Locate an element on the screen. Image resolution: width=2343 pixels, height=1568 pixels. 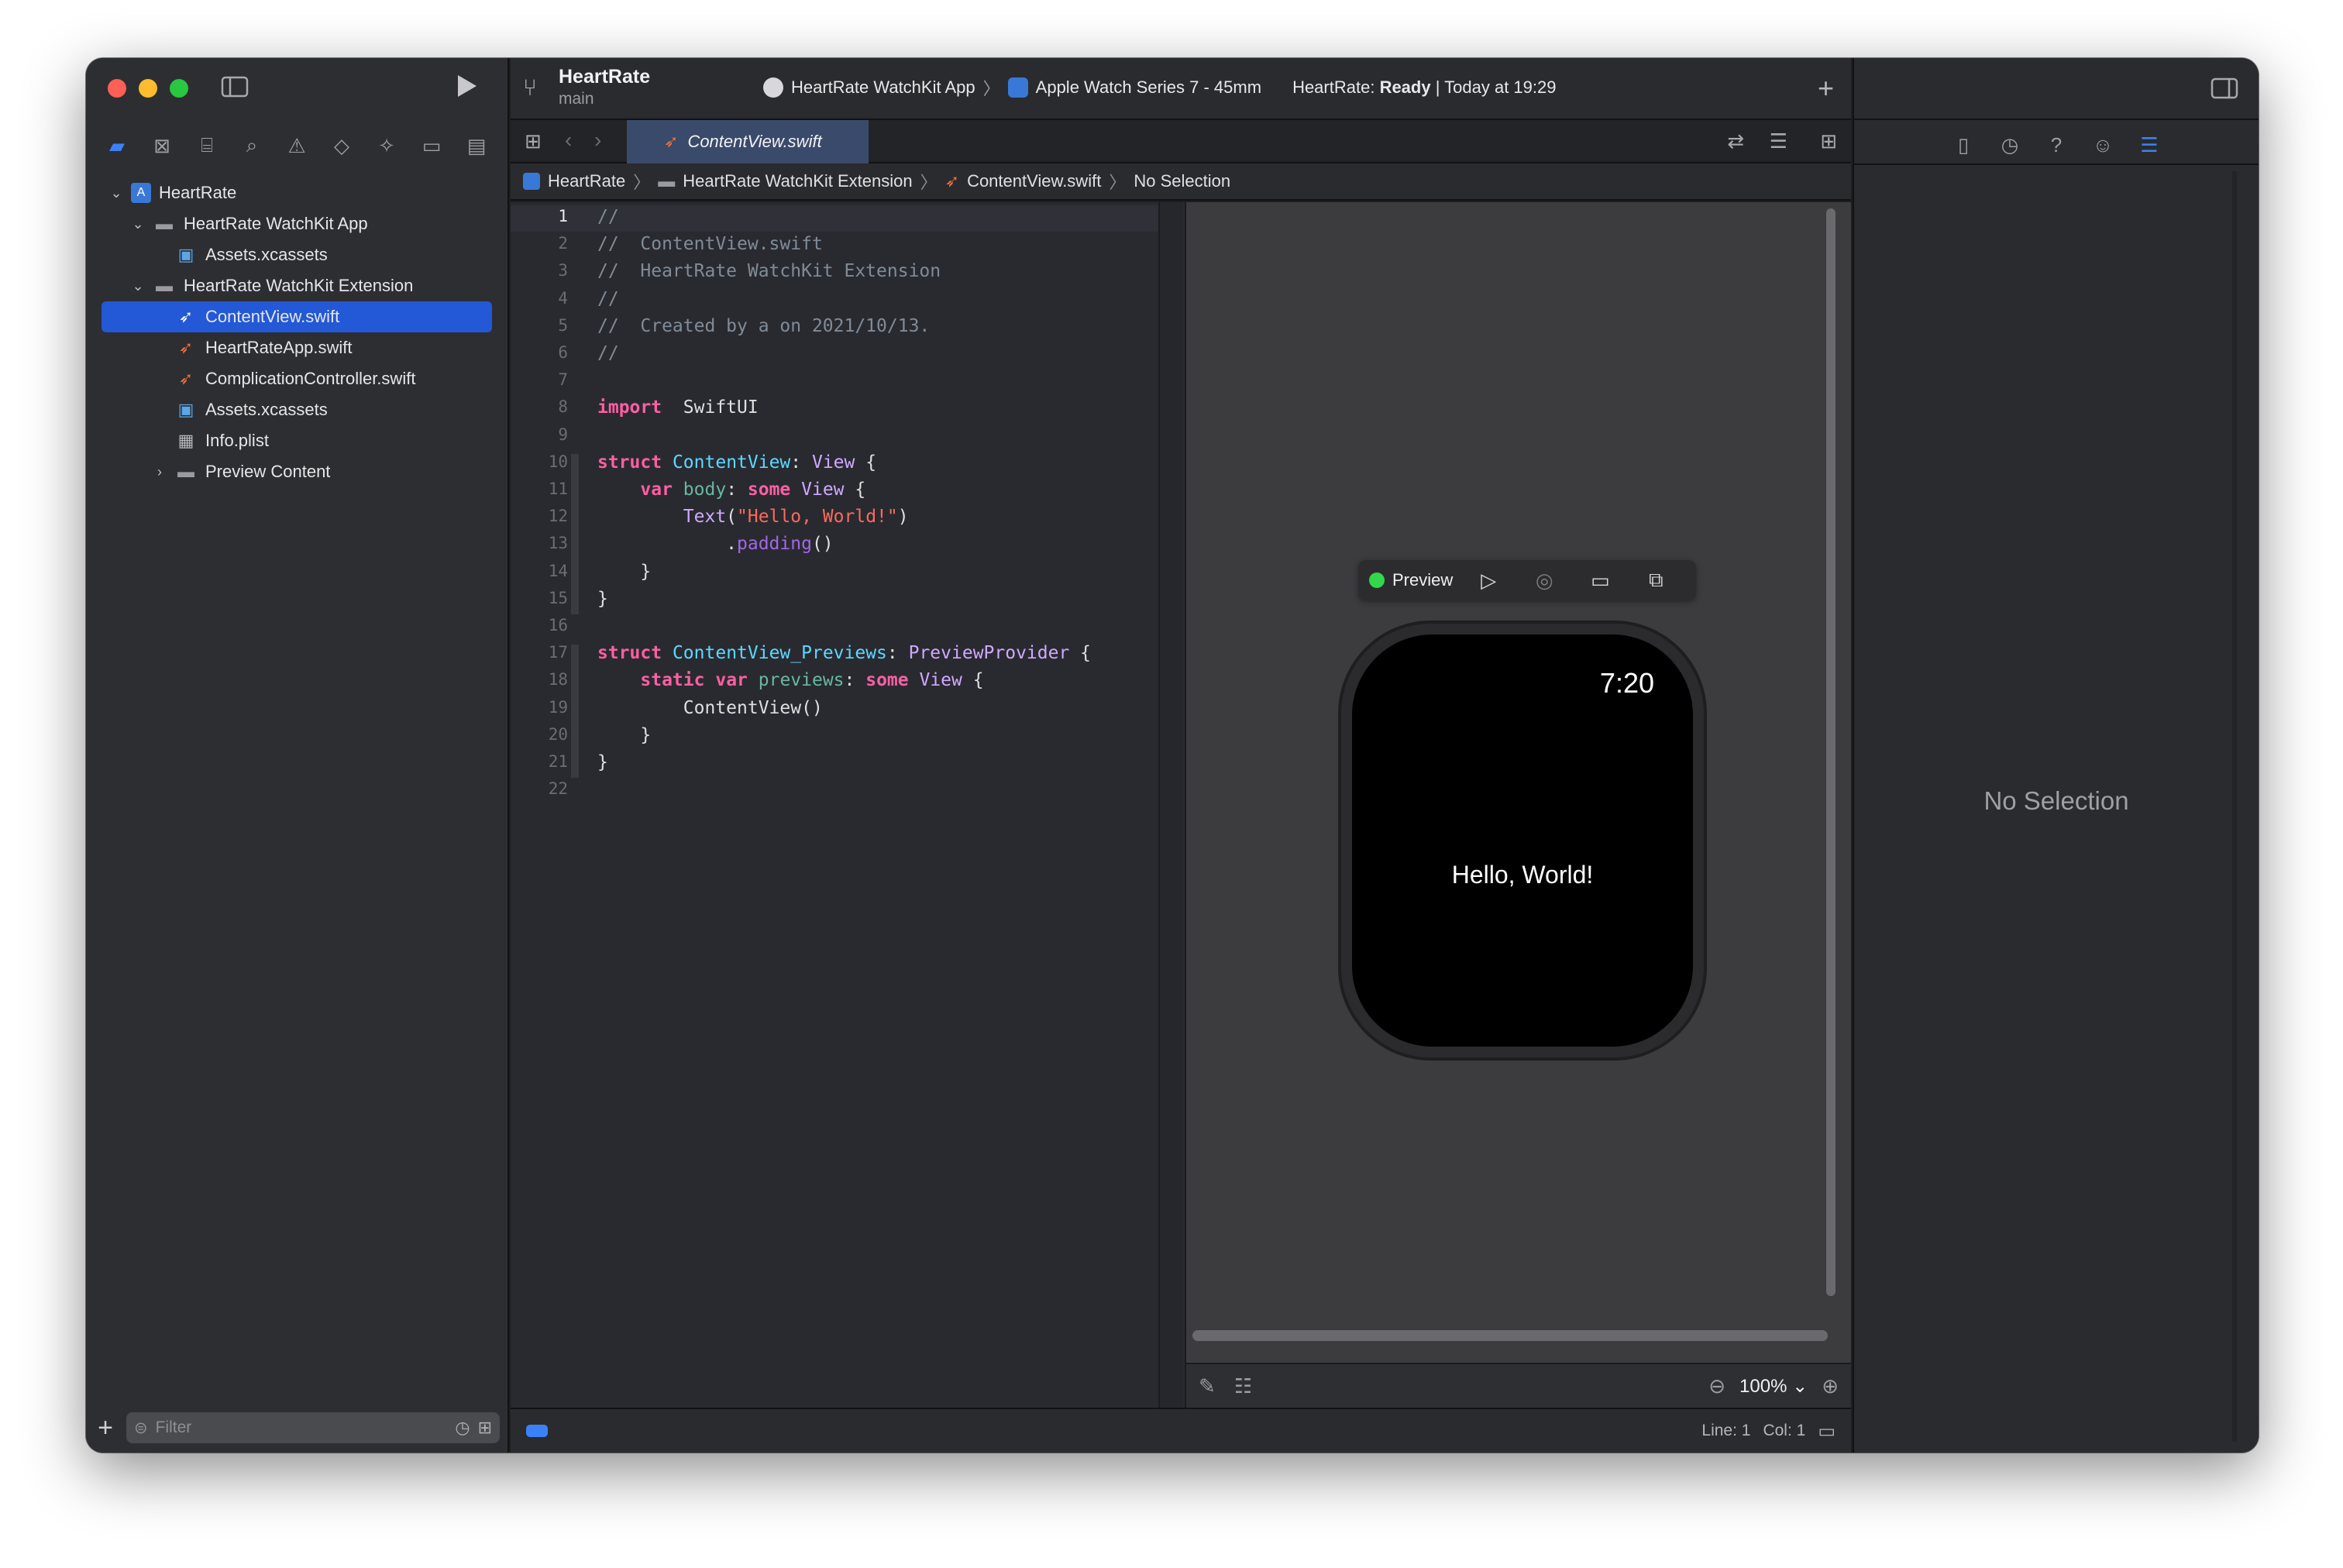
add-editor-icon: ⊞ is located at coordinates (1828, 141).